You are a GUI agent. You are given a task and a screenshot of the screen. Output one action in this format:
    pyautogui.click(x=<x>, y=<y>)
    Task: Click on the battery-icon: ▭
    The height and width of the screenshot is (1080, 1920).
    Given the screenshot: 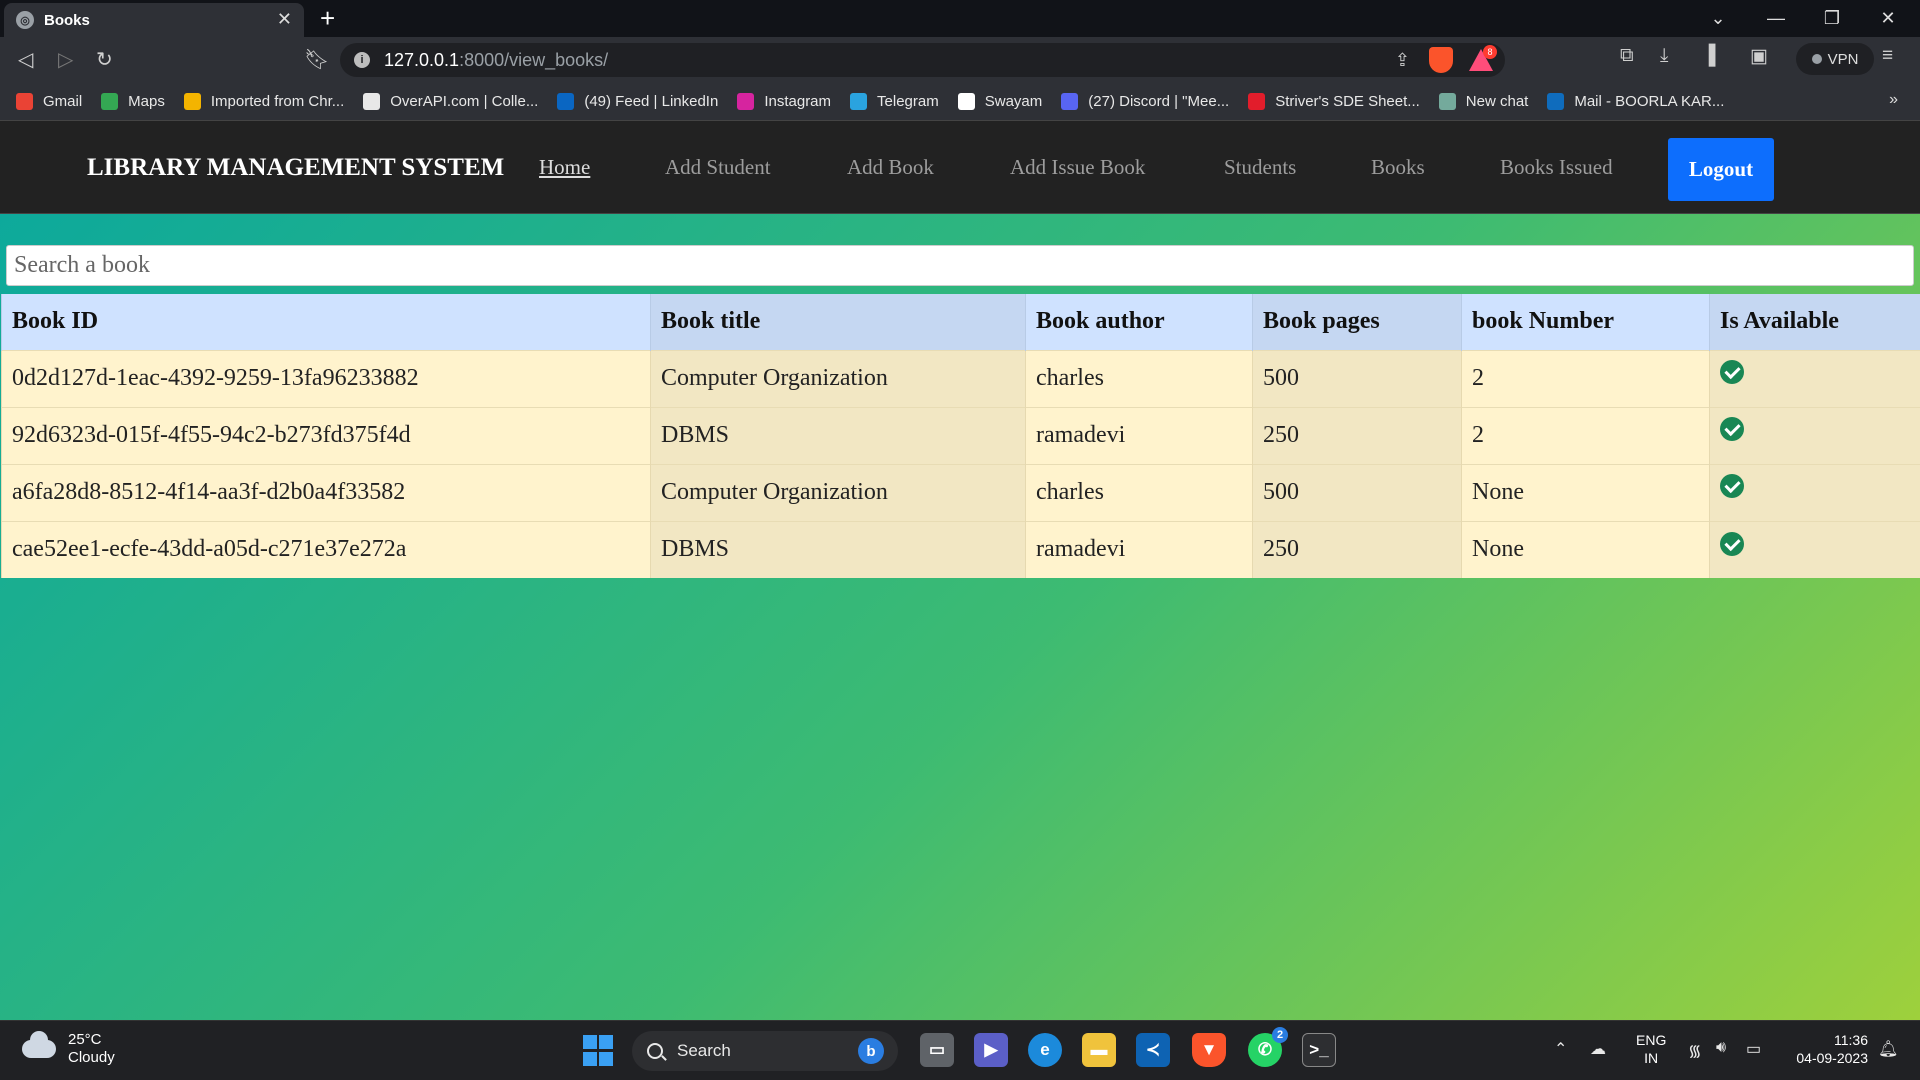 What is the action you would take?
    pyautogui.click(x=1753, y=1049)
    